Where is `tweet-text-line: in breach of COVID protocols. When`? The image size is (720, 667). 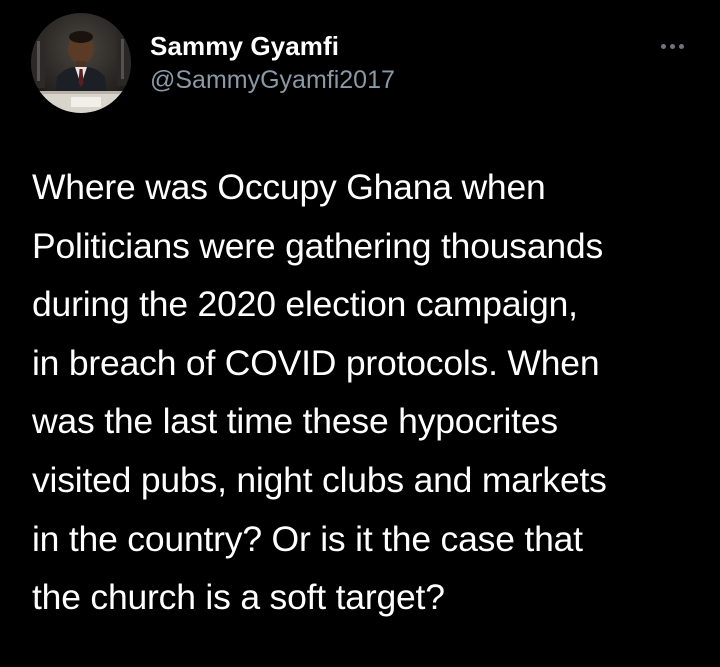 tweet-text-line: in breach of COVID protocols. When is located at coordinates (316, 362).